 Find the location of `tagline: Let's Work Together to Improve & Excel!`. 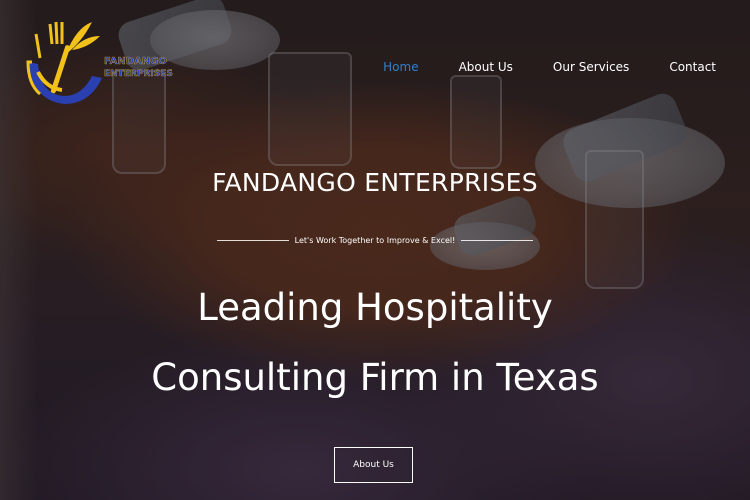

tagline: Let's Work Together to Improve & Excel! is located at coordinates (375, 240).